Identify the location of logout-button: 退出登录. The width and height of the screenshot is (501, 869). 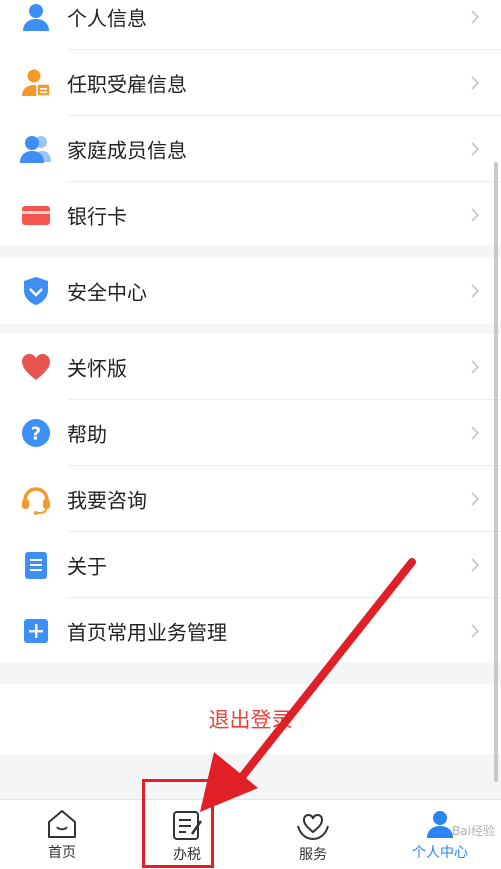
(250, 719).